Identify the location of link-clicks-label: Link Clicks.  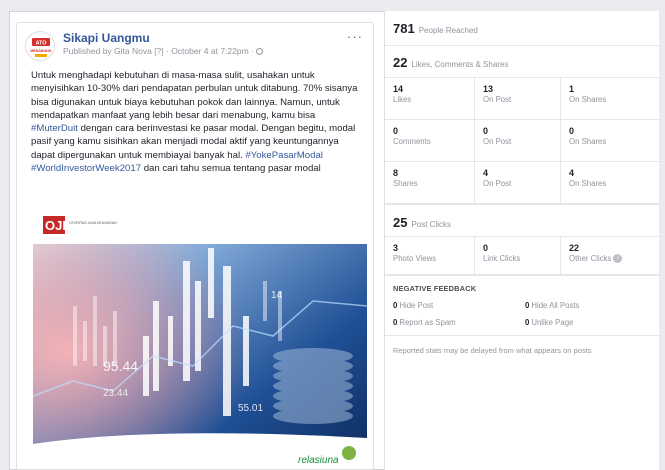
(502, 258).